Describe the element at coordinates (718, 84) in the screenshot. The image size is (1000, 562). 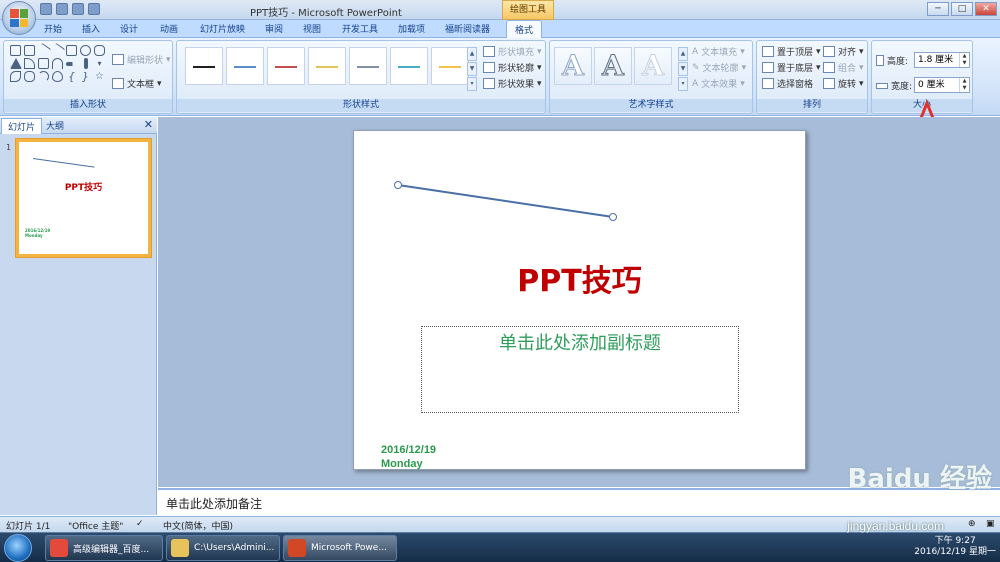
I see `text-effects-button: A 文本效果 ▾` at that location.